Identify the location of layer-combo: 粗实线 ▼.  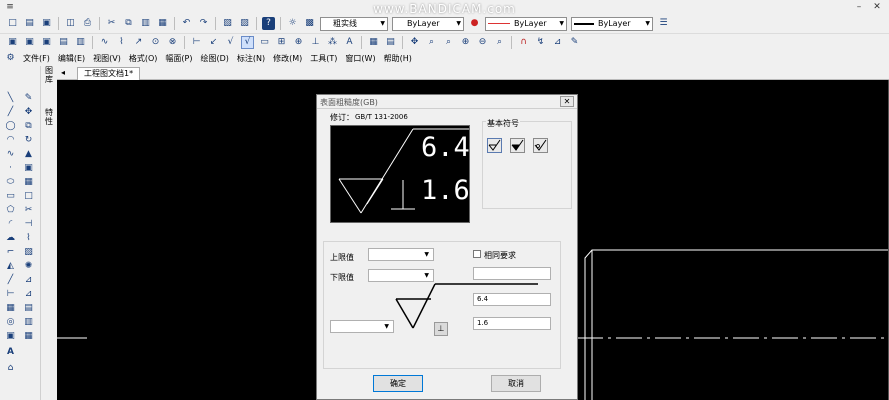
(354, 23).